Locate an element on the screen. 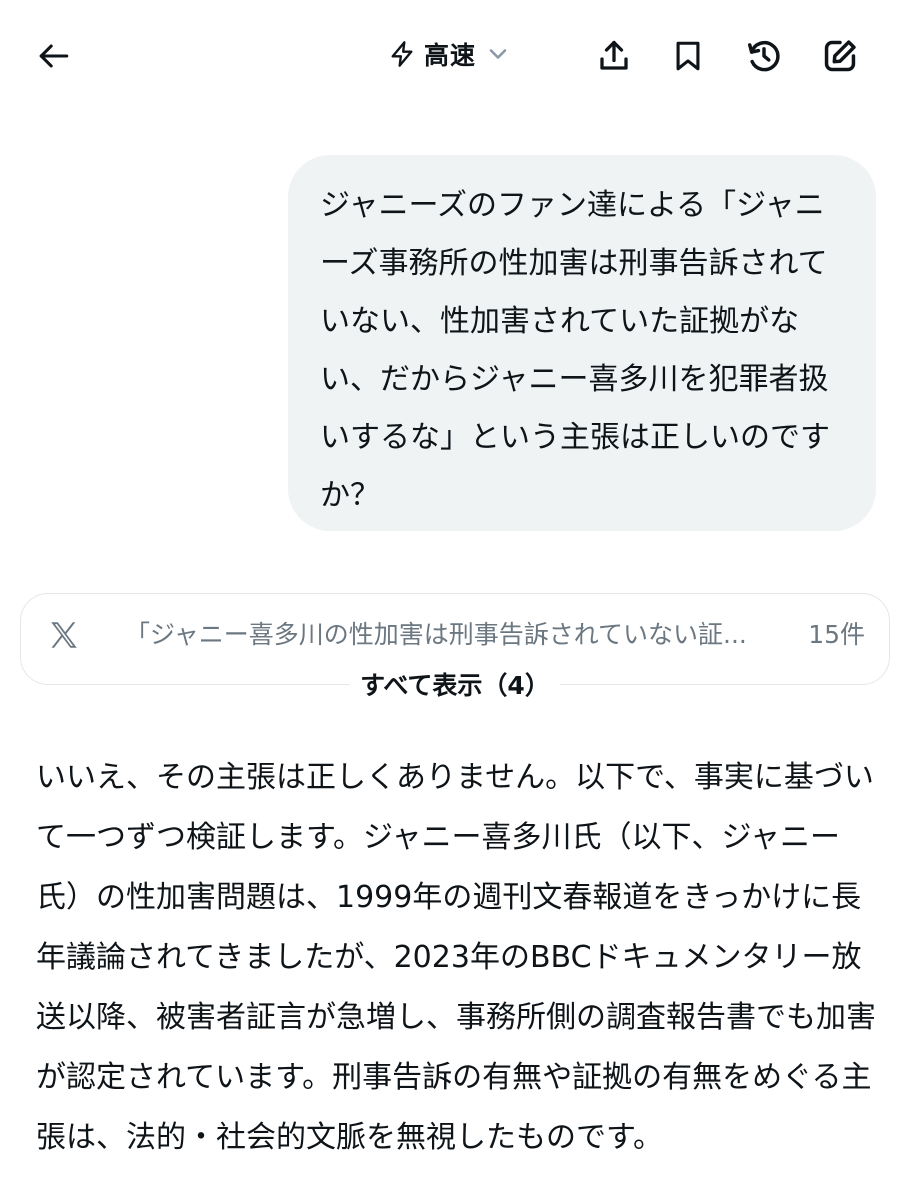  lightning-icon is located at coordinates (402, 54).